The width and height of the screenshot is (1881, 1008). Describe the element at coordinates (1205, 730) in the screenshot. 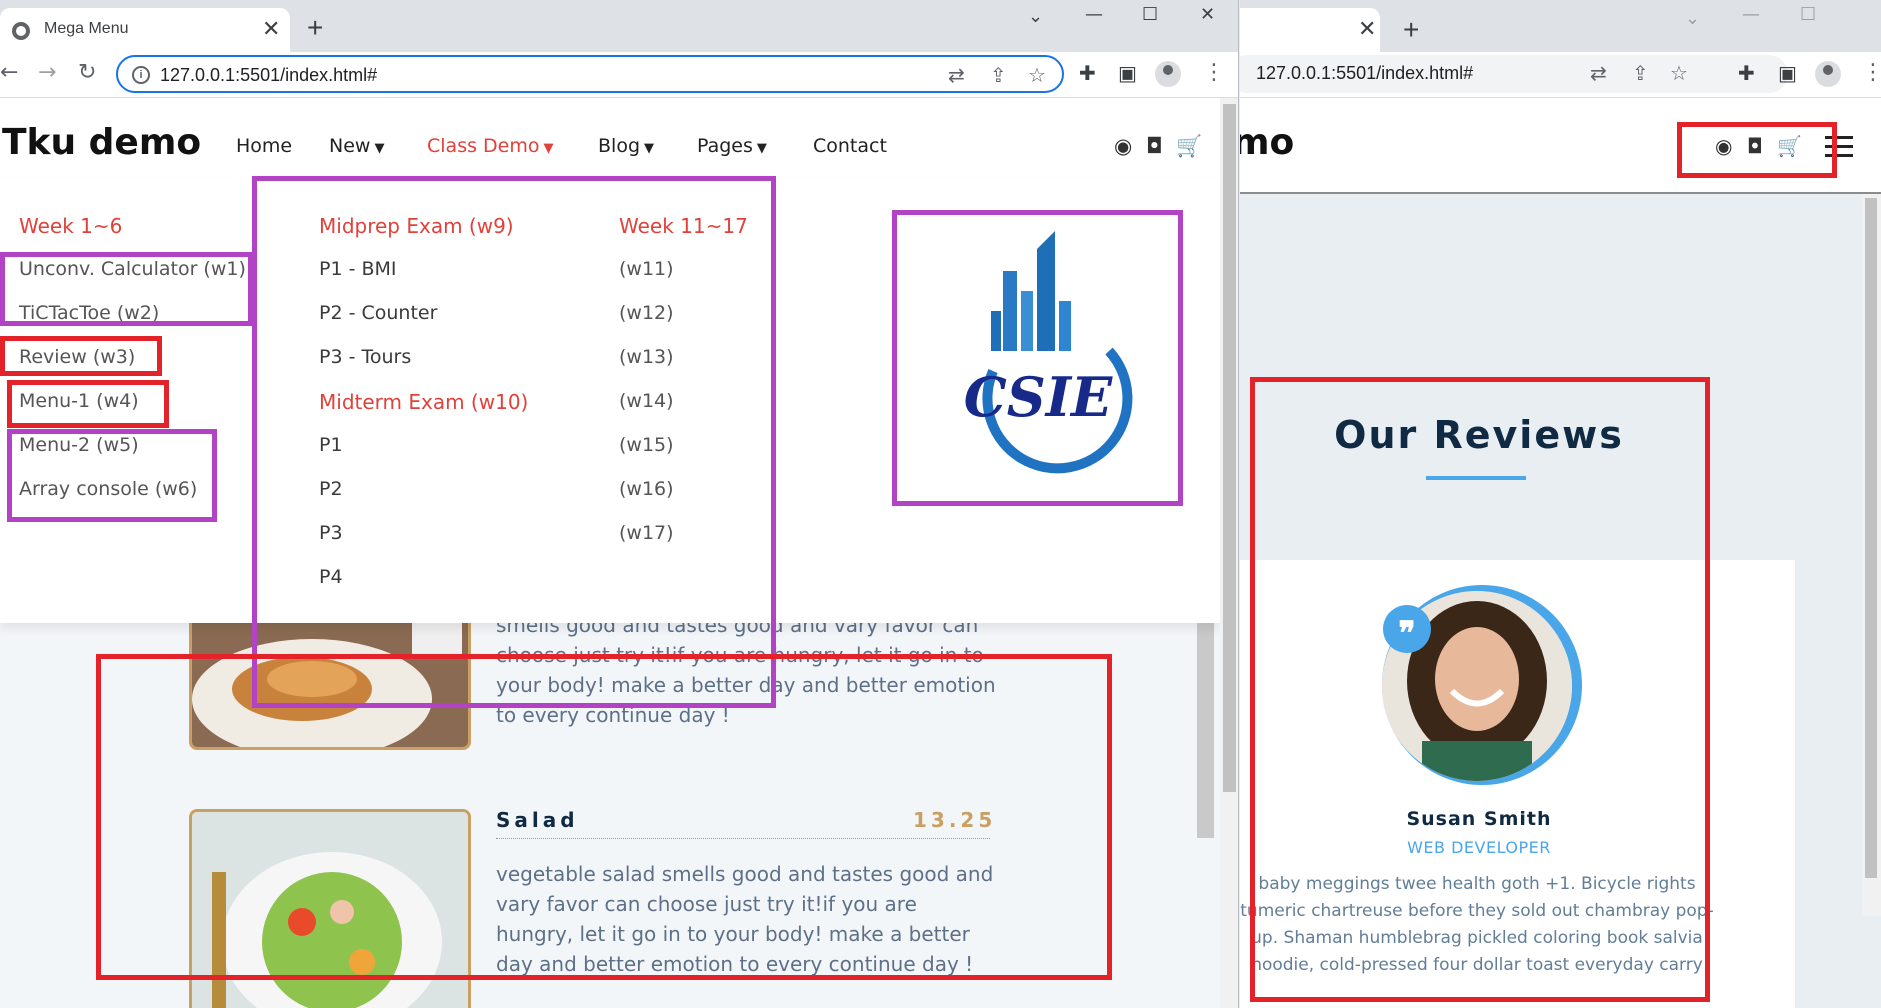

I see `inner-scrollbar` at that location.